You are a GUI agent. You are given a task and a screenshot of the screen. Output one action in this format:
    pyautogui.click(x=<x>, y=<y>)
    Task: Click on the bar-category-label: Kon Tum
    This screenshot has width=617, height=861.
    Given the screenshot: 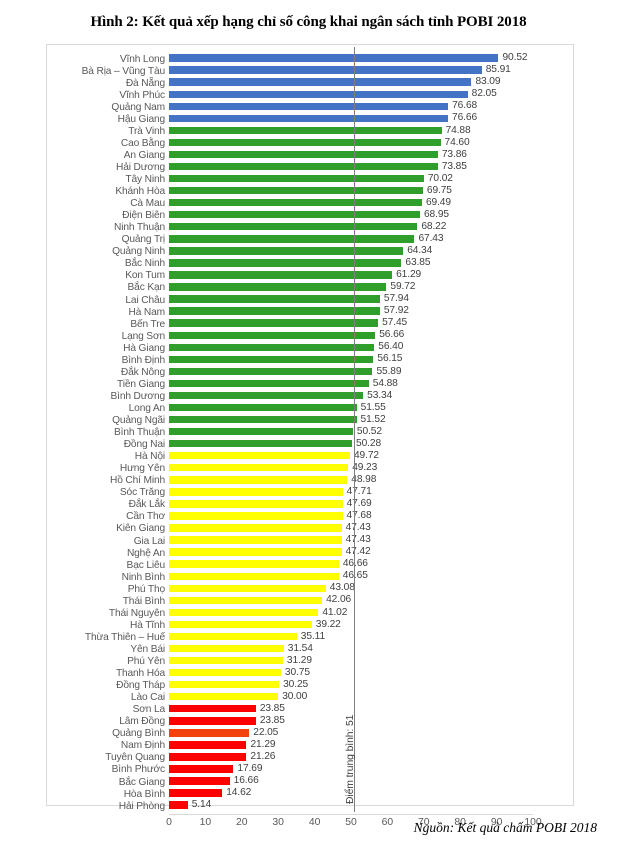 What is the action you would take?
    pyautogui.click(x=145, y=276)
    